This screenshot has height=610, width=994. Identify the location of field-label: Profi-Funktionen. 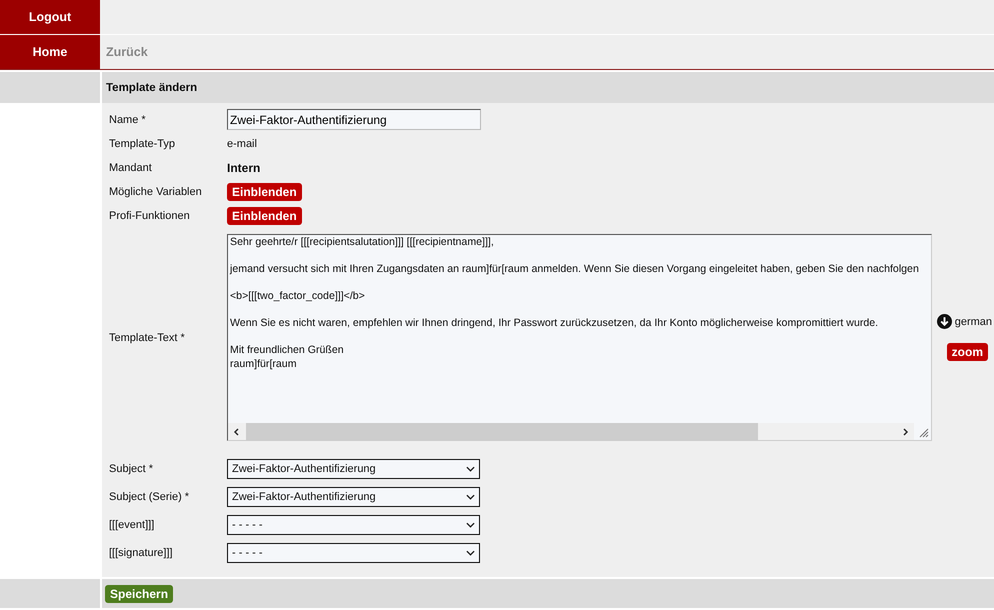
(150, 216).